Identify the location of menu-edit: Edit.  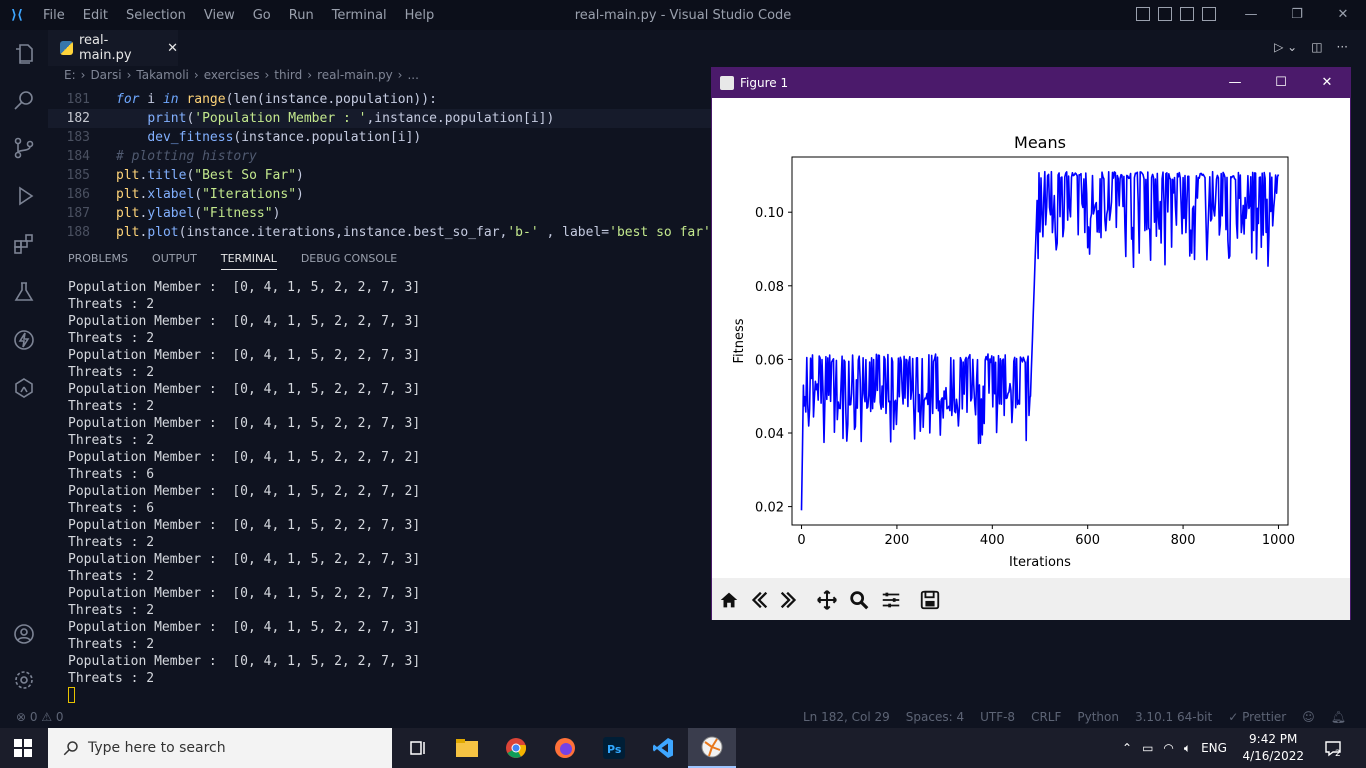
(95, 15).